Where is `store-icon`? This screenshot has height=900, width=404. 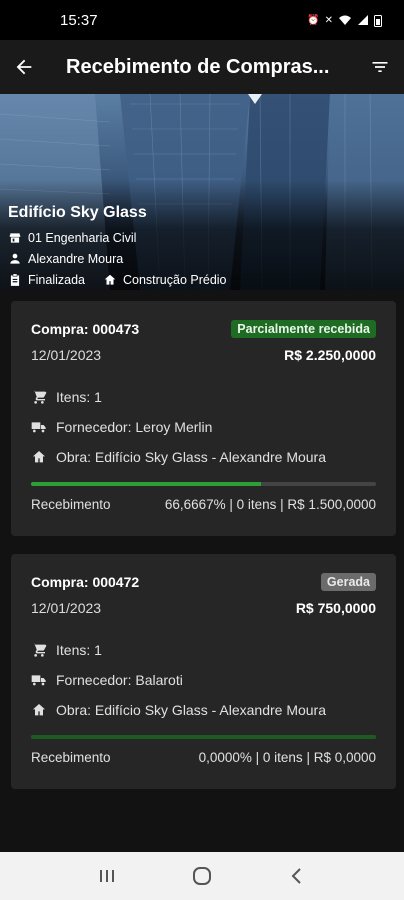 store-icon is located at coordinates (15, 237).